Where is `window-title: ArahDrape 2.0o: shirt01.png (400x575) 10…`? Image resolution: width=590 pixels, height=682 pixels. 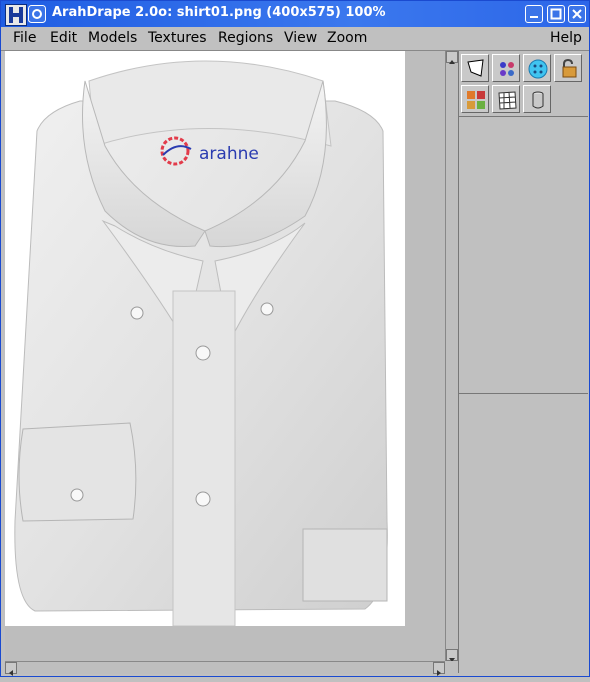
window-title: ArahDrape 2.0o: shirt01.png (400x575) 10… is located at coordinates (219, 12).